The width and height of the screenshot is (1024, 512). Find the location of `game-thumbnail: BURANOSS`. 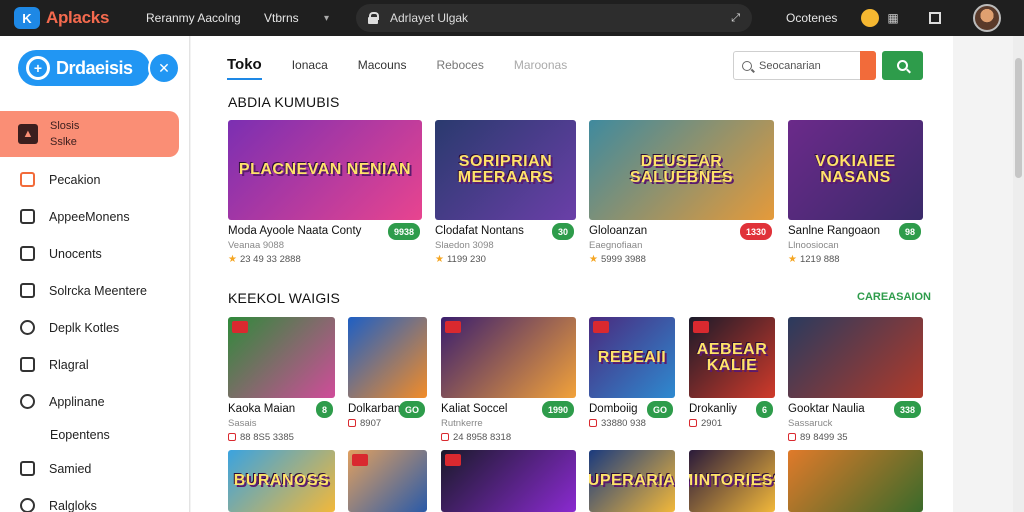

game-thumbnail: BURANOSS is located at coordinates (281, 481).